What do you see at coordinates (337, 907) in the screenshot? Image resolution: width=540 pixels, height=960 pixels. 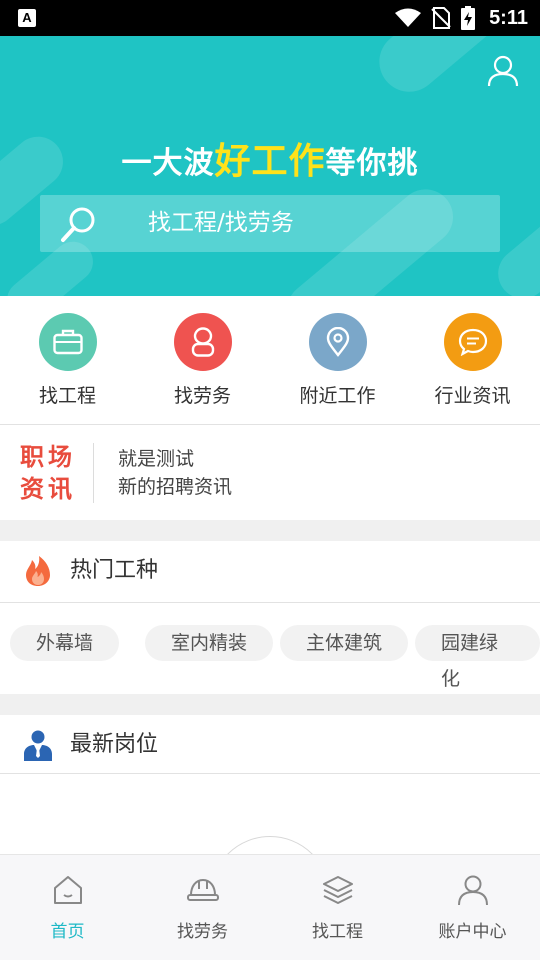 I see `tab-find-project: 找工程` at bounding box center [337, 907].